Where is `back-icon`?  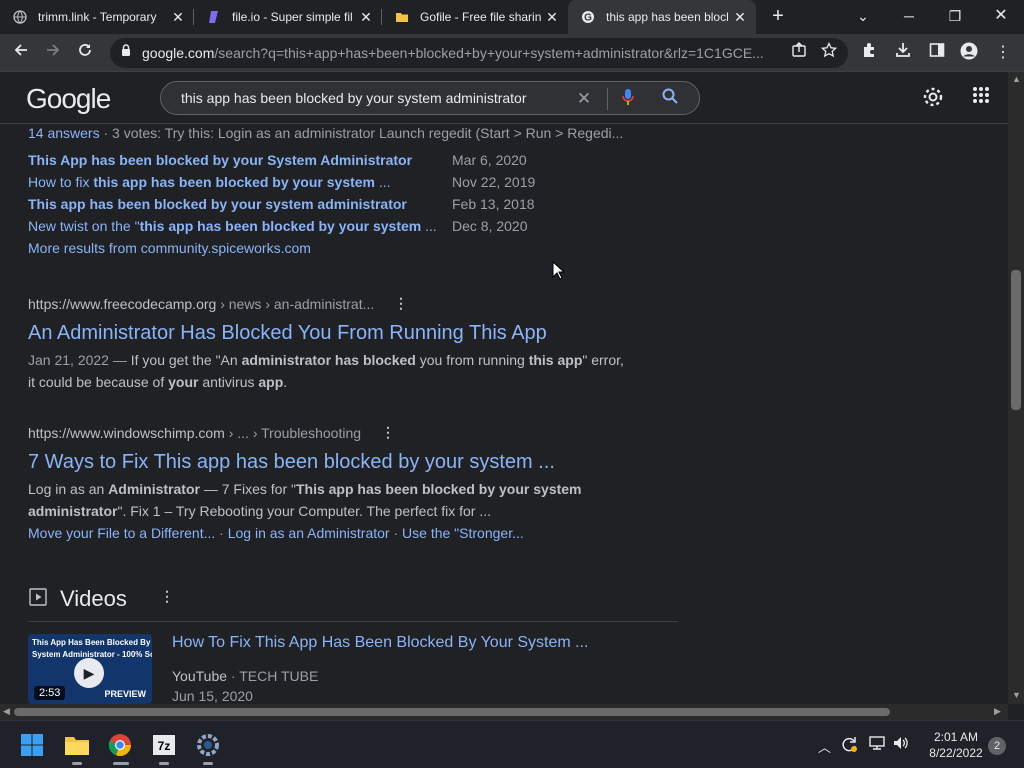 back-icon is located at coordinates (21, 53).